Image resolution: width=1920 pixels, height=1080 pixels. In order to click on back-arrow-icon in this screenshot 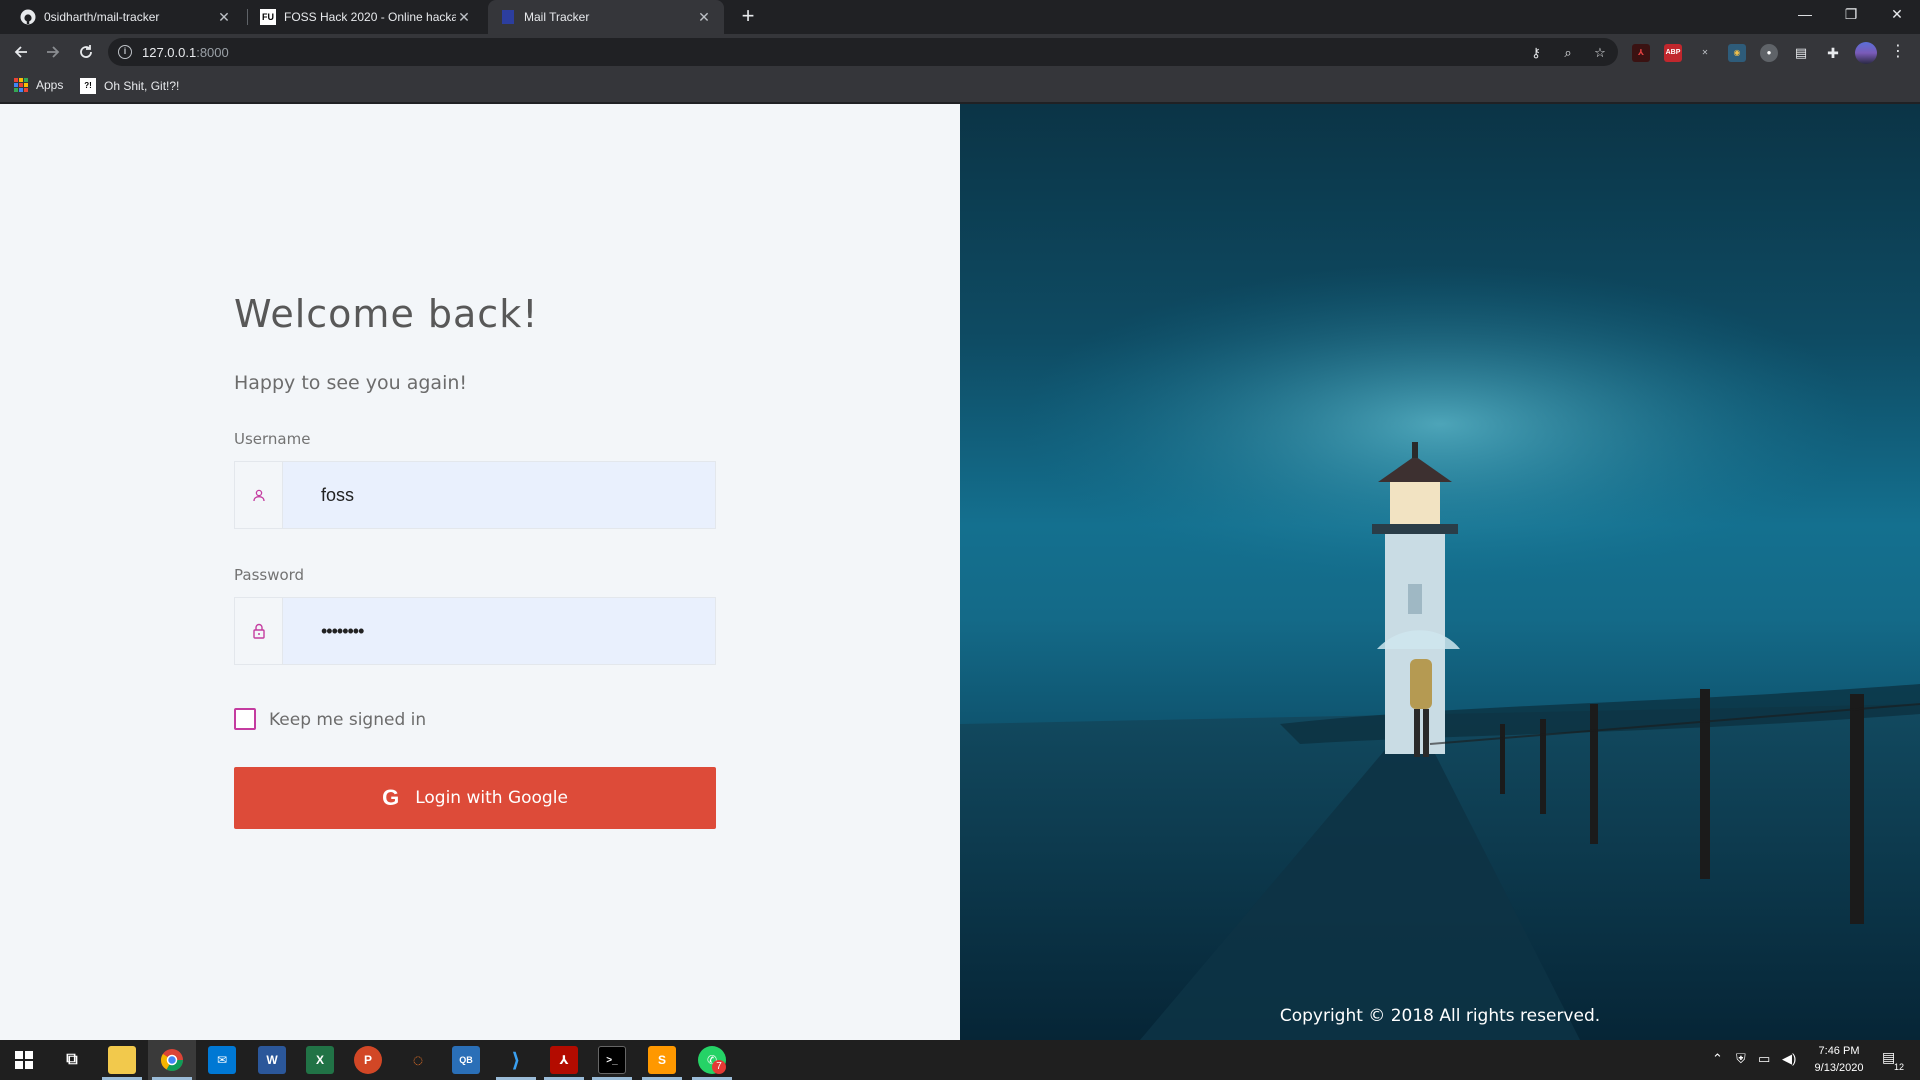, I will do `click(20, 52)`.